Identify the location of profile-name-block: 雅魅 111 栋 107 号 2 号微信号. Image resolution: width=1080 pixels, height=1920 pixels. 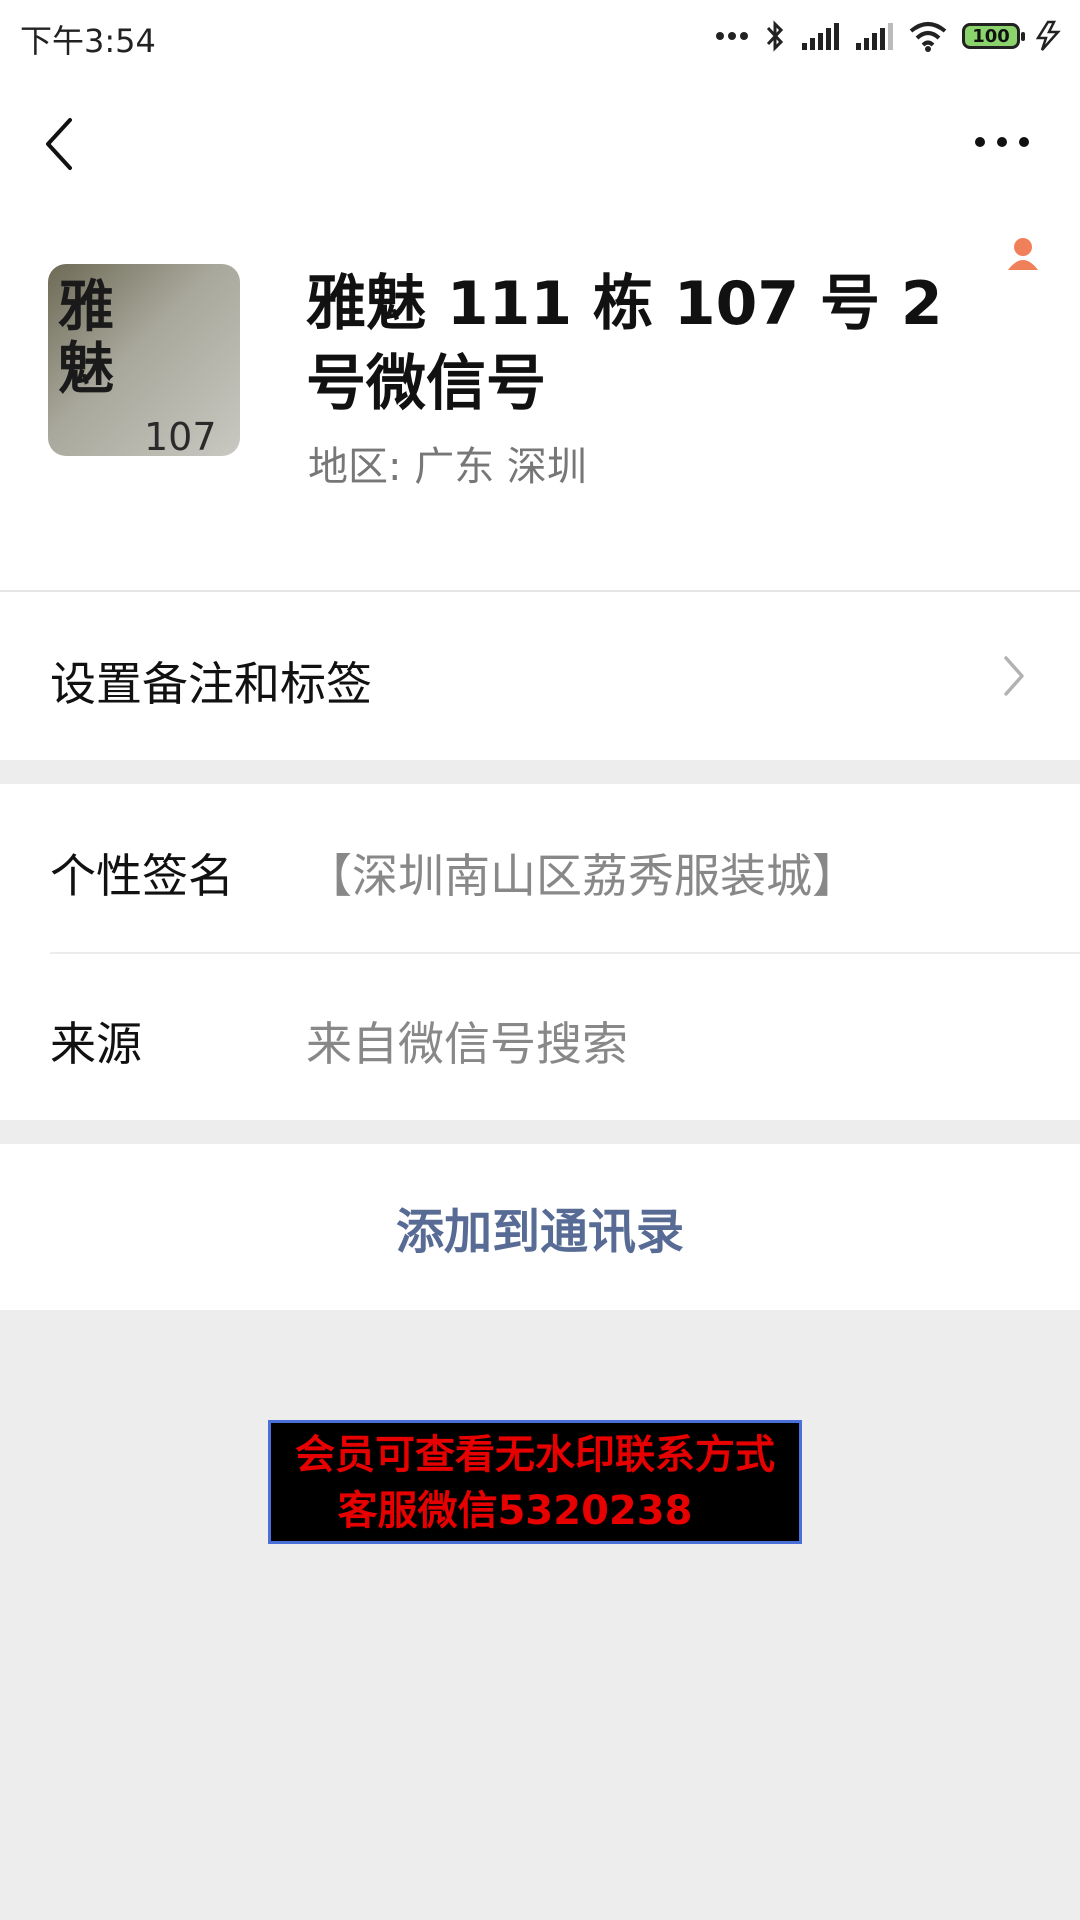
(646, 344).